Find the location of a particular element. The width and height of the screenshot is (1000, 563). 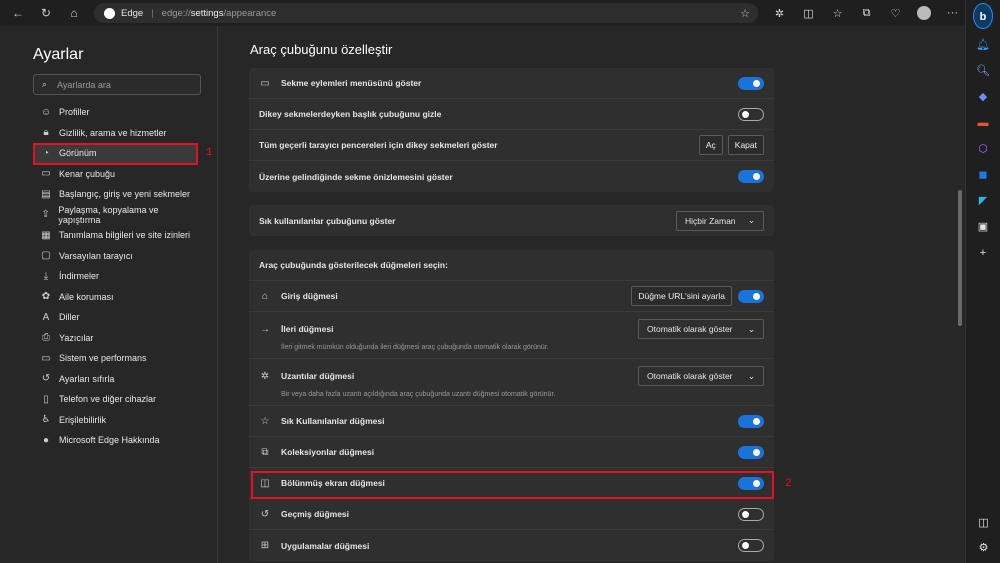

copilot-icon: ⬡ is located at coordinates (983, 149).